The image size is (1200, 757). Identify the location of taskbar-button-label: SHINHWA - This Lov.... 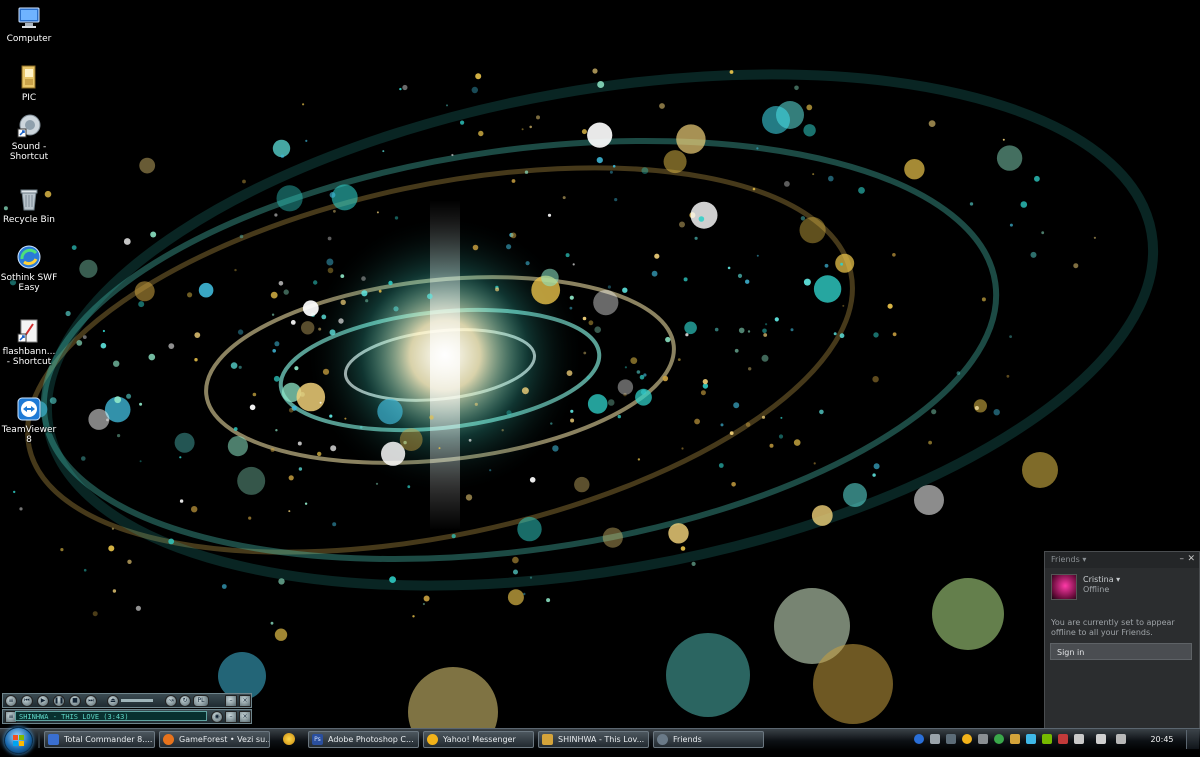
(601, 739).